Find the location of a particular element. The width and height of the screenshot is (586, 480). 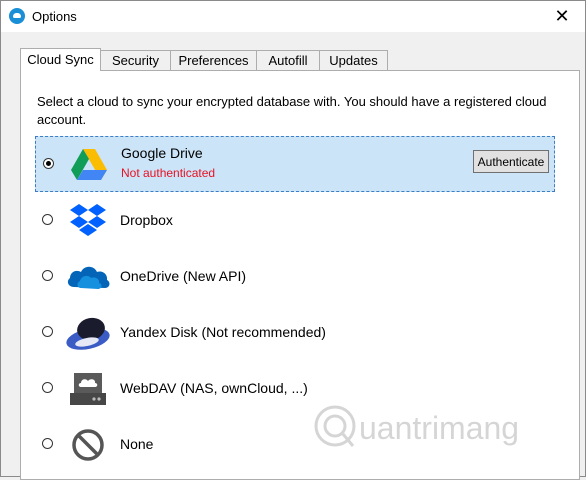

provider-yandex-disk: Yandex Disk (Not recommended) is located at coordinates (295, 333).